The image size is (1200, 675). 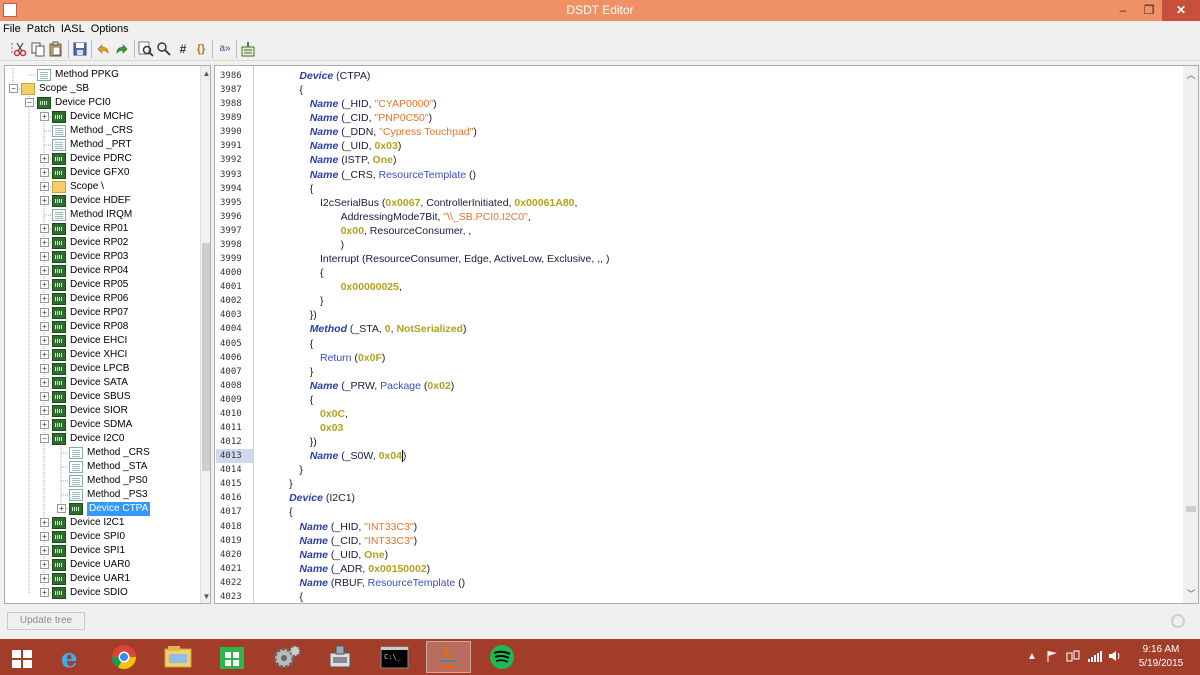 What do you see at coordinates (1052, 662) in the screenshot?
I see `flag-icon` at bounding box center [1052, 662].